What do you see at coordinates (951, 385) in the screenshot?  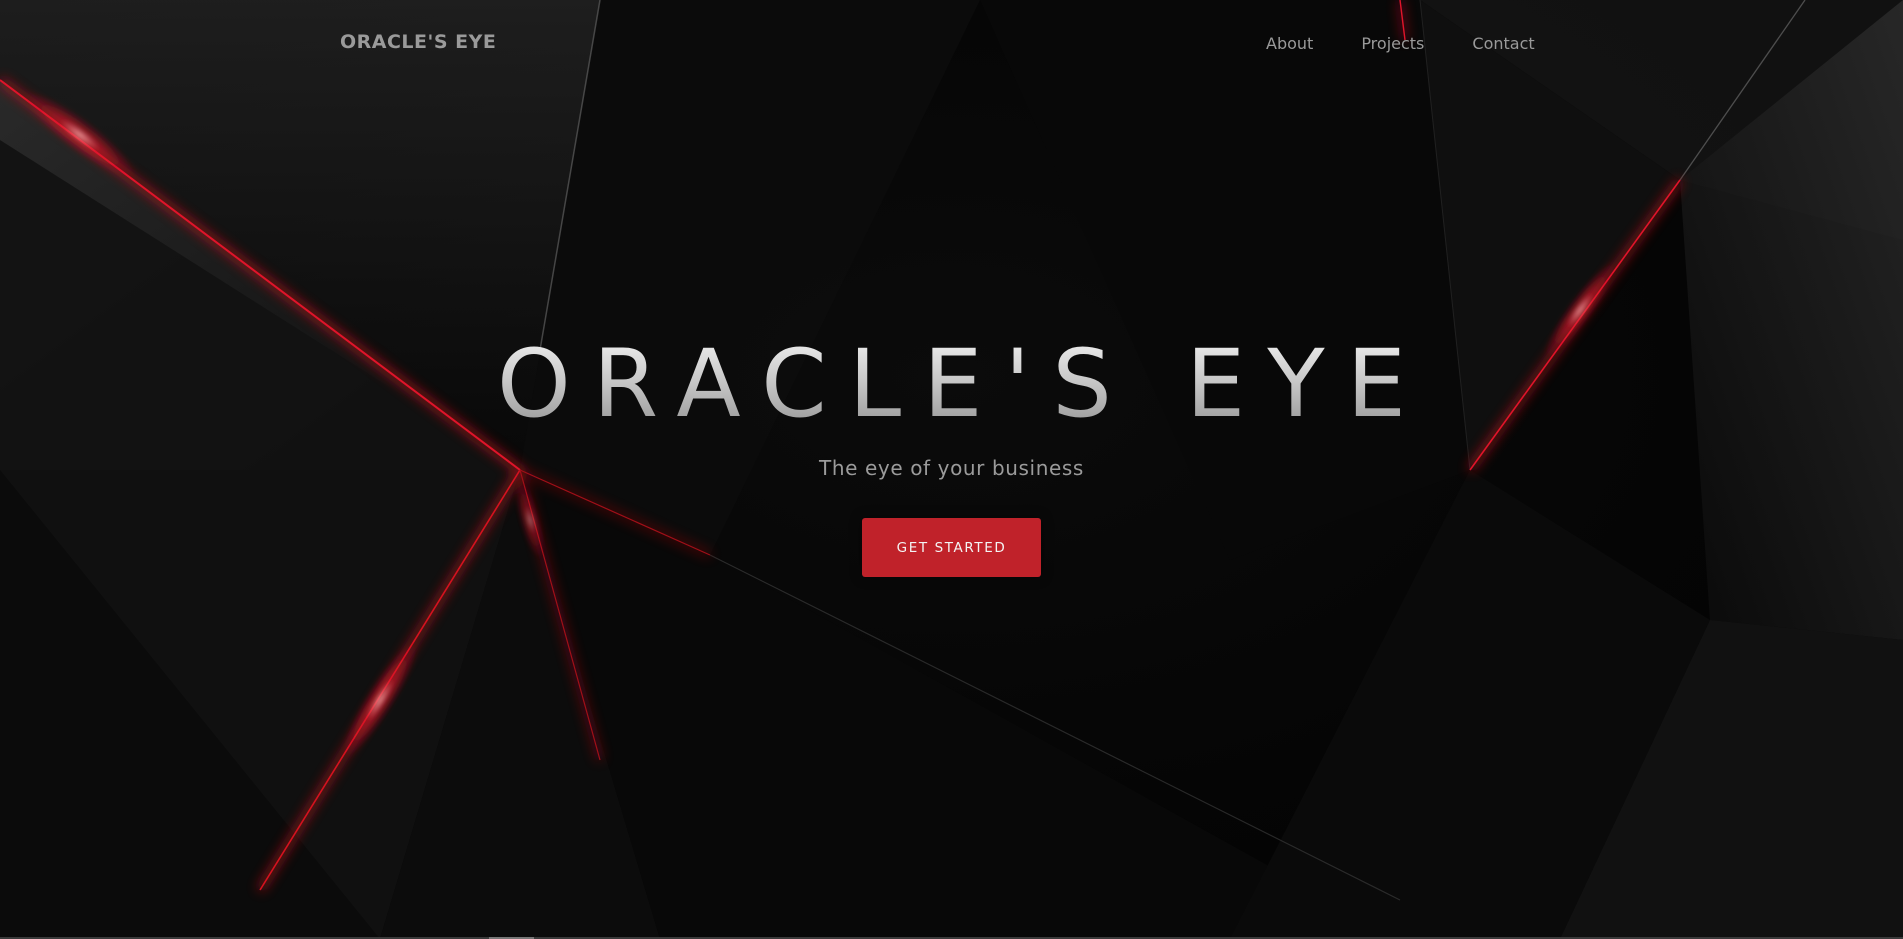 I see `hero-title: ORACLE'S EYE` at bounding box center [951, 385].